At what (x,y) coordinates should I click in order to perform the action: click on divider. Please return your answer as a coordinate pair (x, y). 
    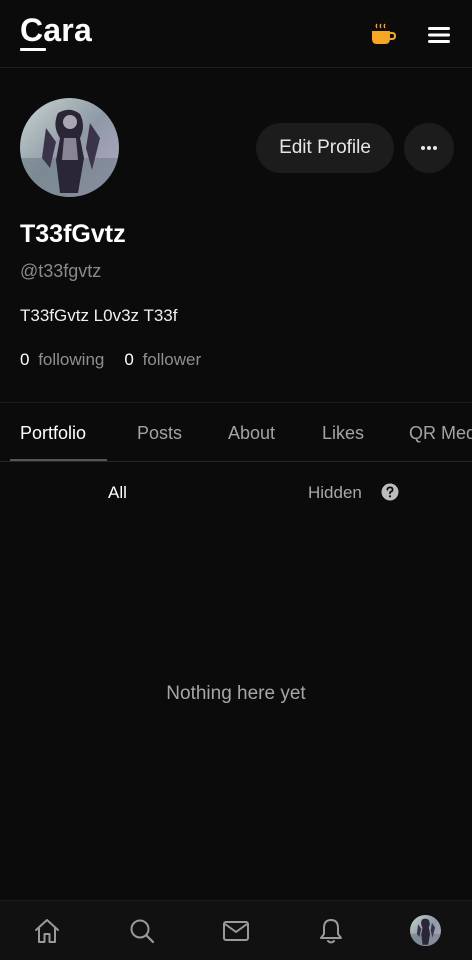
    Looking at the image, I should click on (236, 461).